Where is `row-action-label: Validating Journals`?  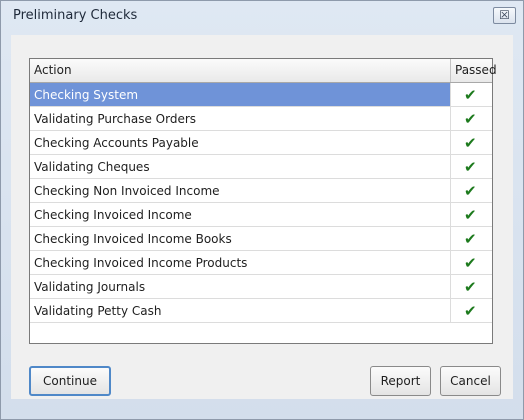 row-action-label: Validating Journals is located at coordinates (90, 287).